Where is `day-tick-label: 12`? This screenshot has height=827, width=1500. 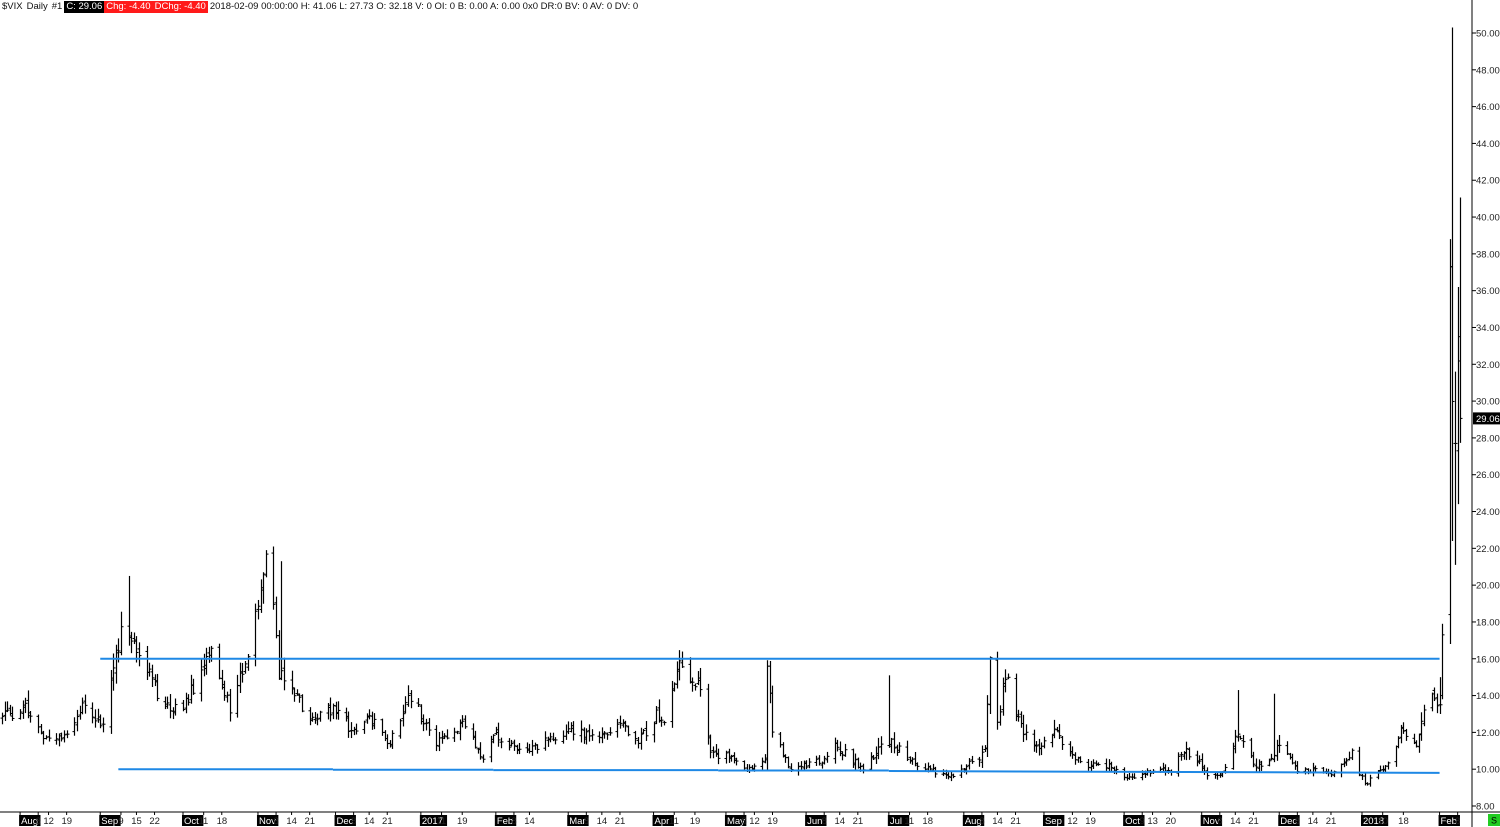
day-tick-label: 12 is located at coordinates (48, 821).